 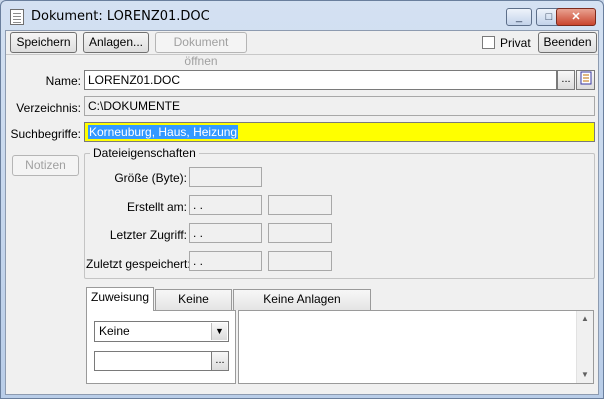 What do you see at coordinates (339, 106) in the screenshot?
I see `directory-field: C:\DOKUMENTE` at bounding box center [339, 106].